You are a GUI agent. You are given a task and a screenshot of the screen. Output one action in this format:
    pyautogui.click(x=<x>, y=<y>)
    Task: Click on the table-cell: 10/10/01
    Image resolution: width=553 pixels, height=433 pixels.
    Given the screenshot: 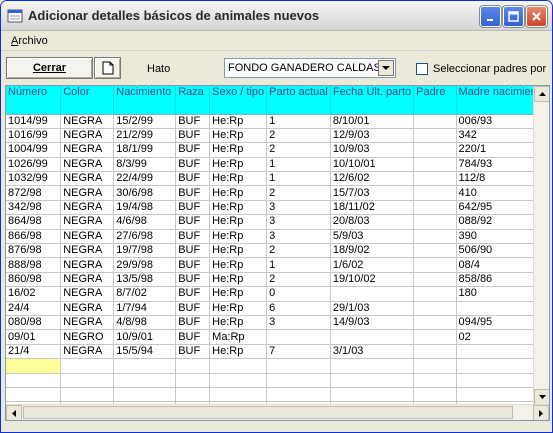 What is the action you would take?
    pyautogui.click(x=372, y=165)
    